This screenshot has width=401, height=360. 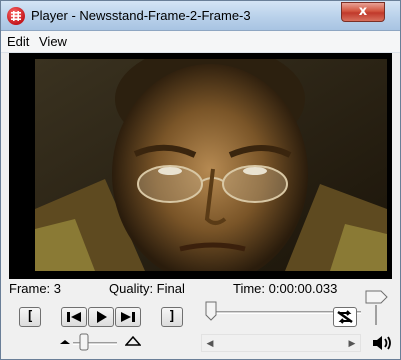 What do you see at coordinates (65, 342) in the screenshot?
I see `zoom-small-icon` at bounding box center [65, 342].